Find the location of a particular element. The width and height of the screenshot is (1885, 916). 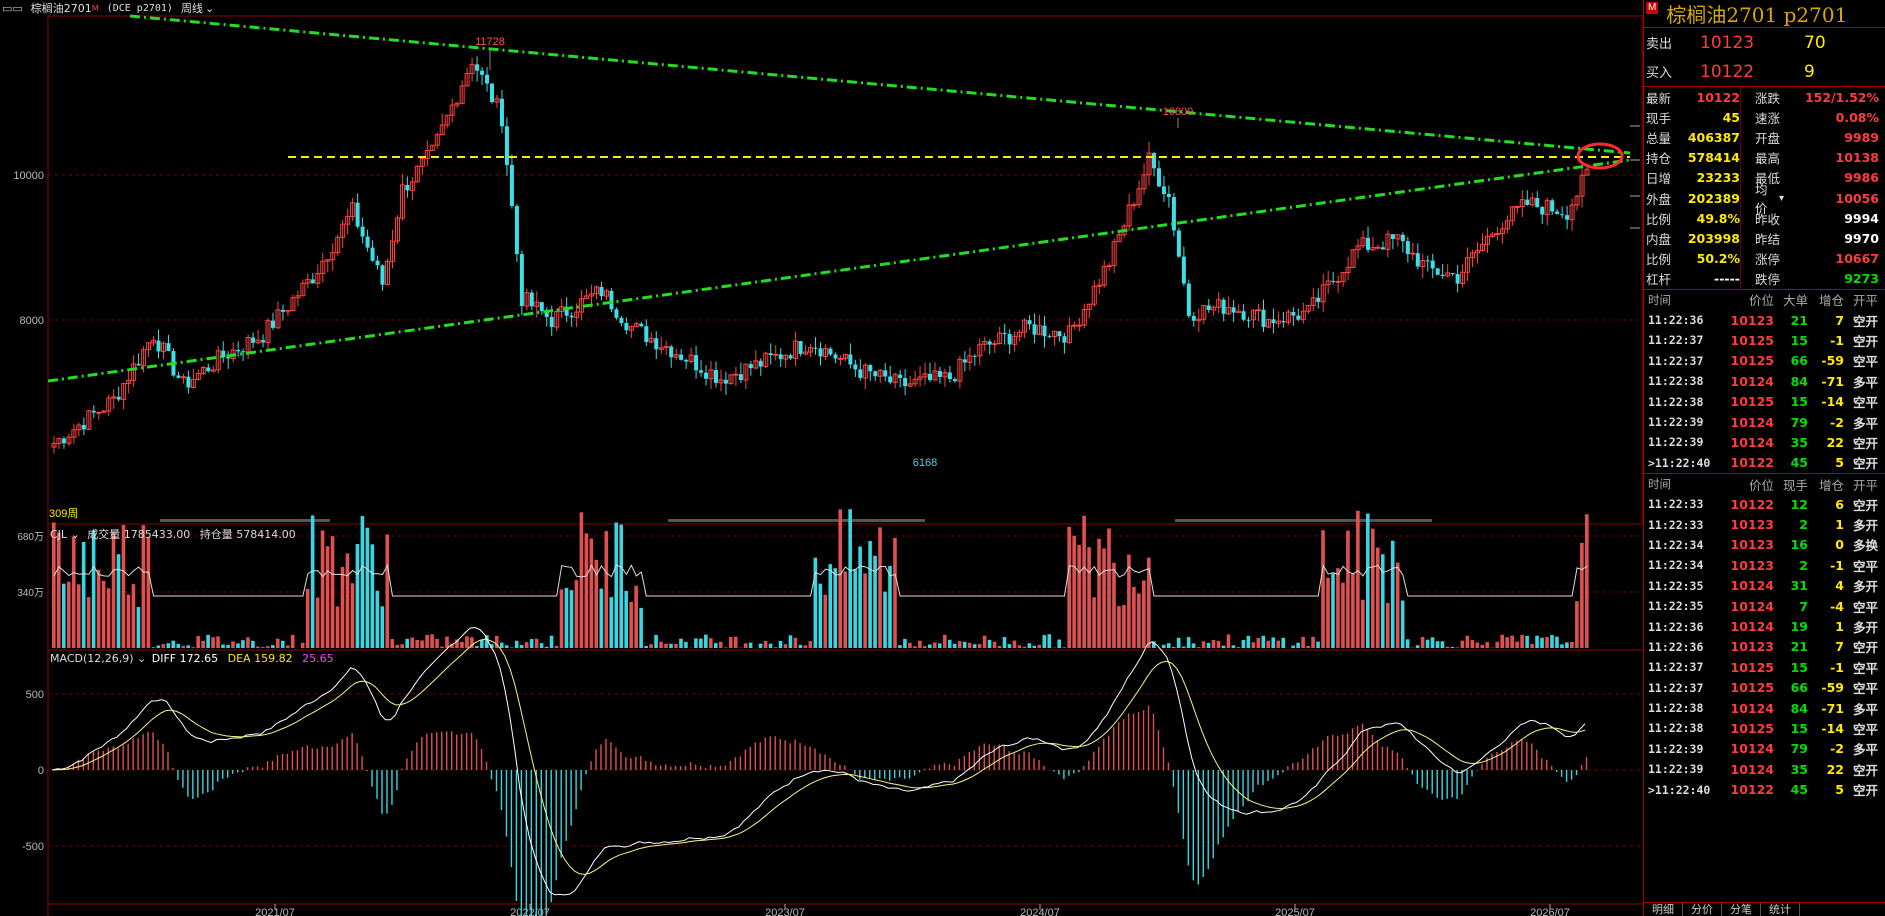

indicator-name: CJL is located at coordinates (59, 534).